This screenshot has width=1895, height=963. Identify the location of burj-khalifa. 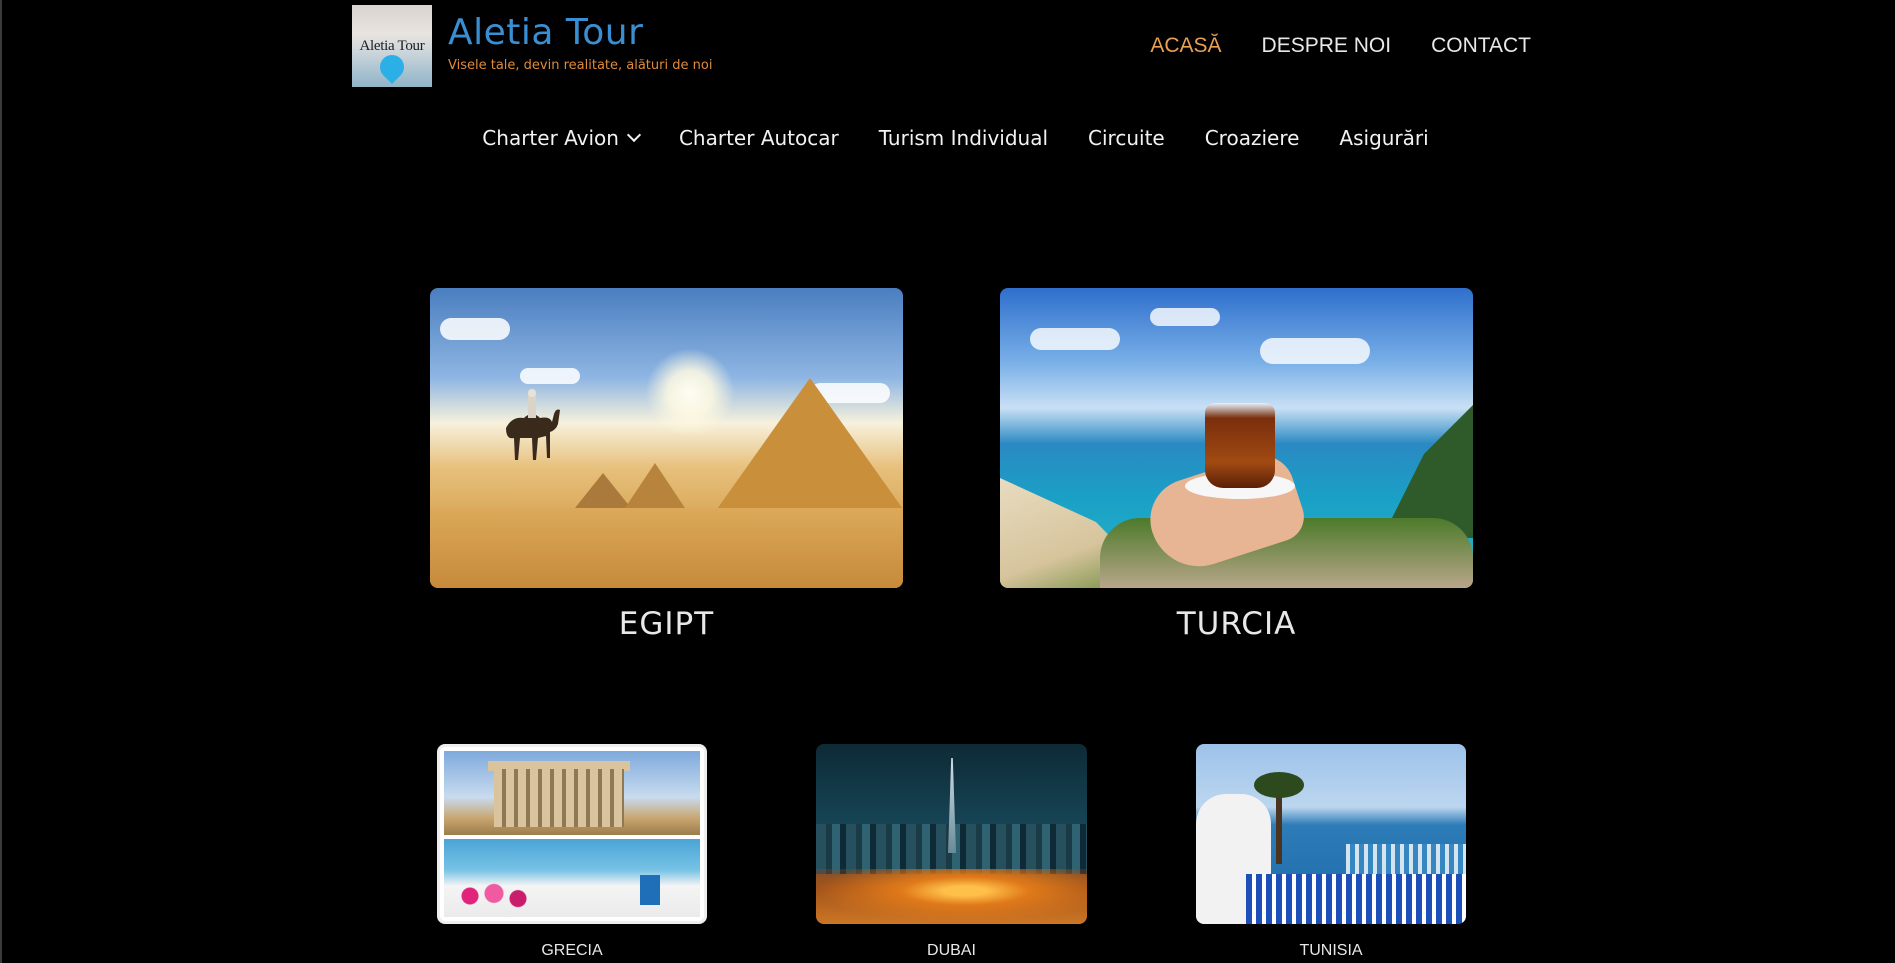
(952, 805).